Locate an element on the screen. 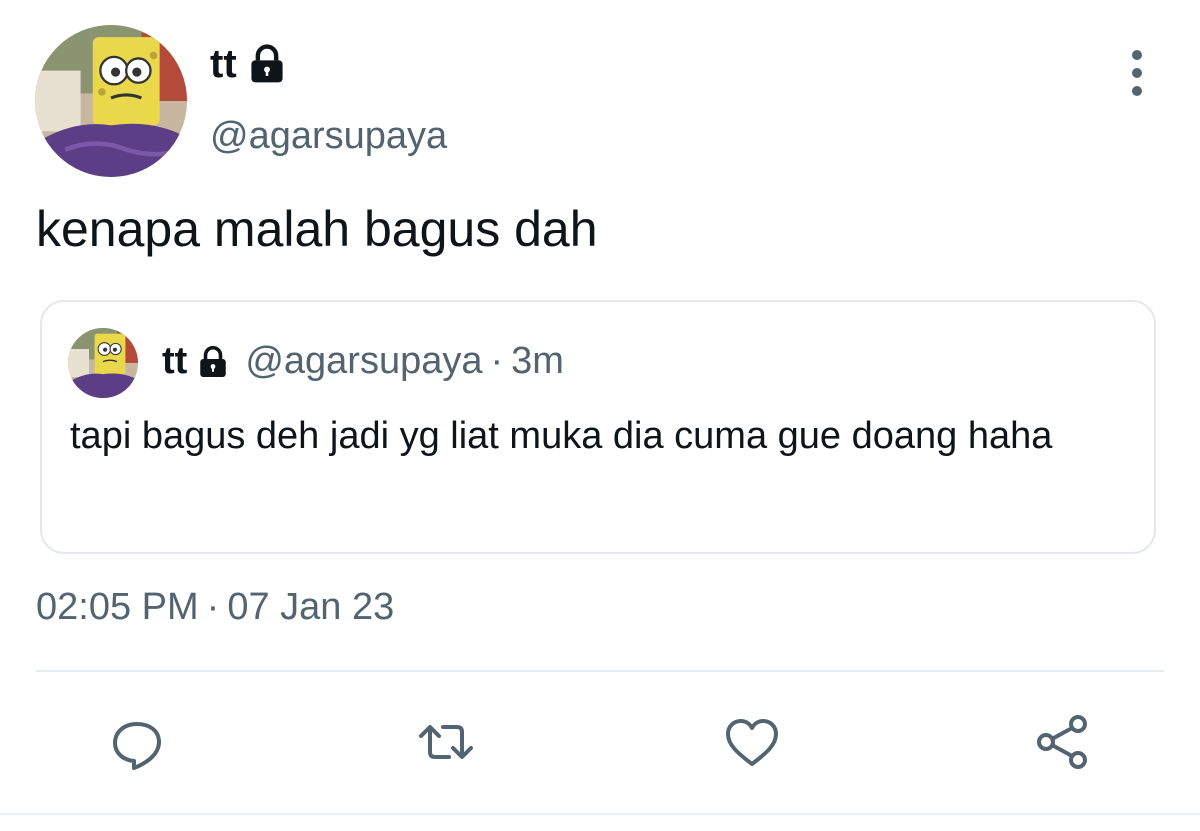 This screenshot has height=831, width=1200. tweet-timestamp: 02:05 PM · 07 Jan 23 is located at coordinates (215, 607).